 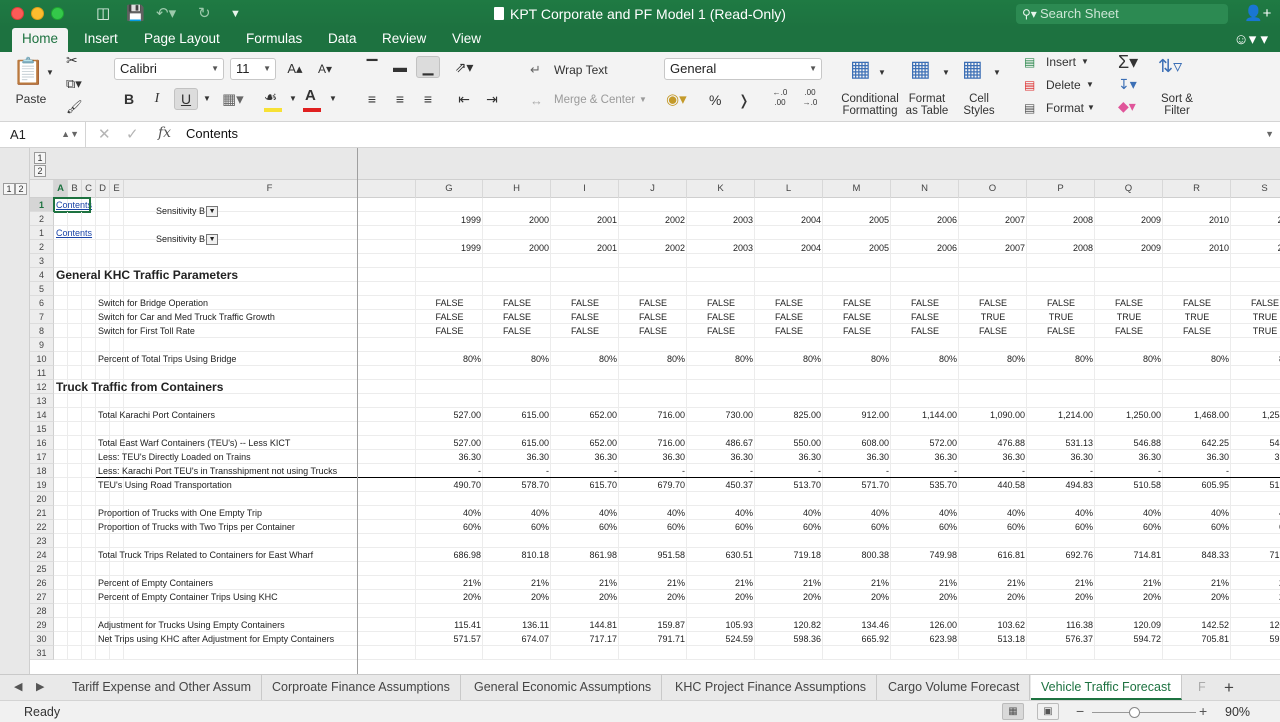 What do you see at coordinates (857, 248) in the screenshot?
I see `value-cell: 2005` at bounding box center [857, 248].